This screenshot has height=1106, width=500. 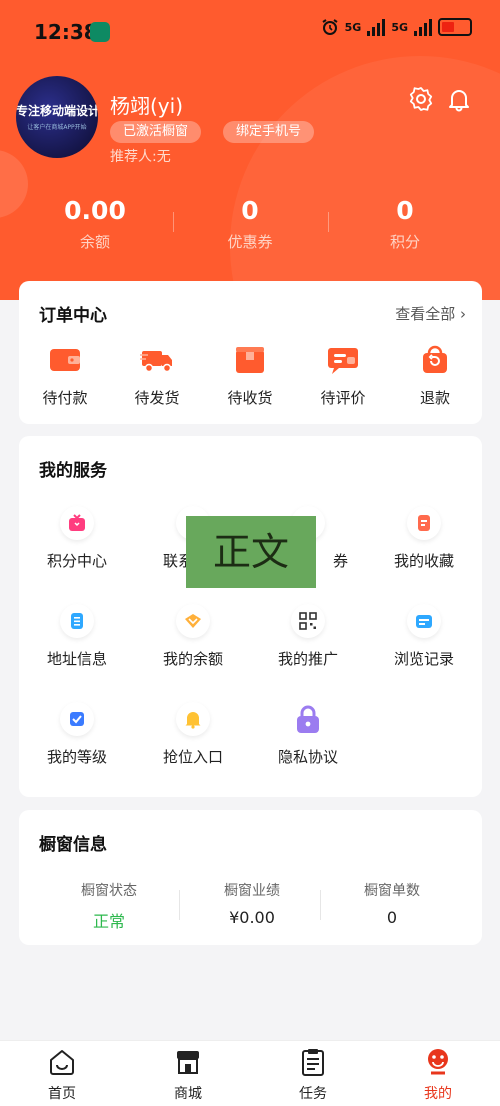 What do you see at coordinates (421, 99) in the screenshot?
I see `settings-gear-icon` at bounding box center [421, 99].